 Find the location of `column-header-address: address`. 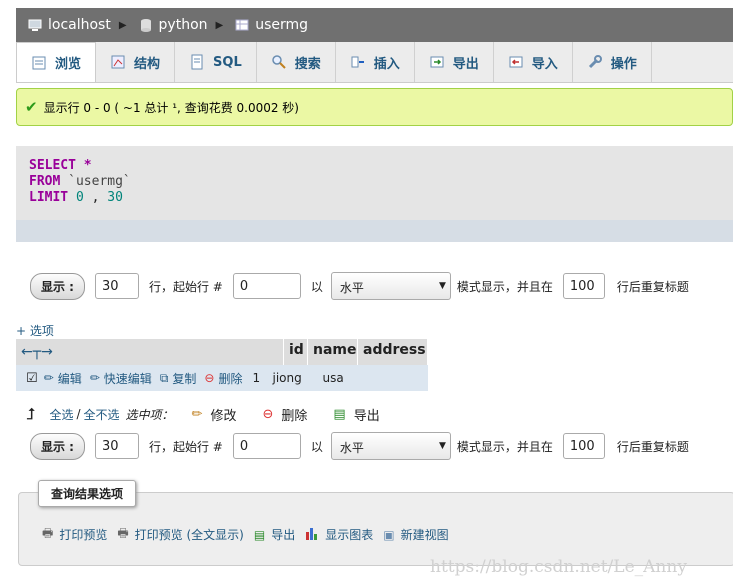

column-header-address: address is located at coordinates (393, 352).